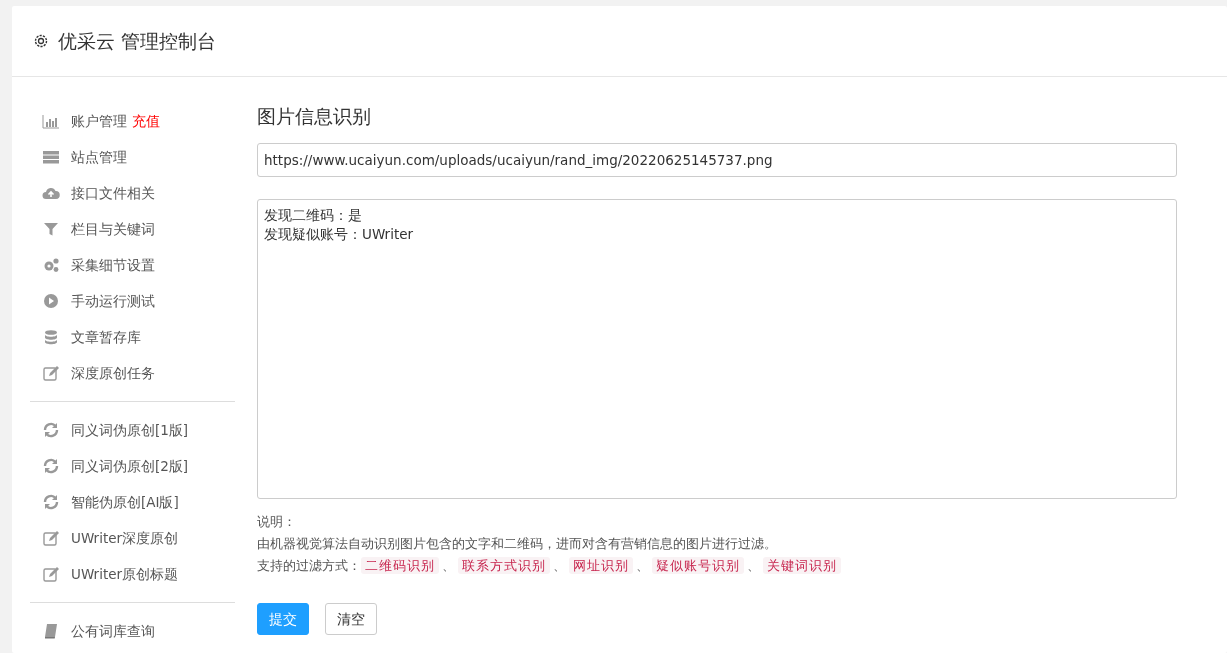 The width and height of the screenshot is (1227, 653). Describe the element at coordinates (132, 502) in the screenshot. I see `sidebar-item: 智能伪原创[AI版]` at that location.